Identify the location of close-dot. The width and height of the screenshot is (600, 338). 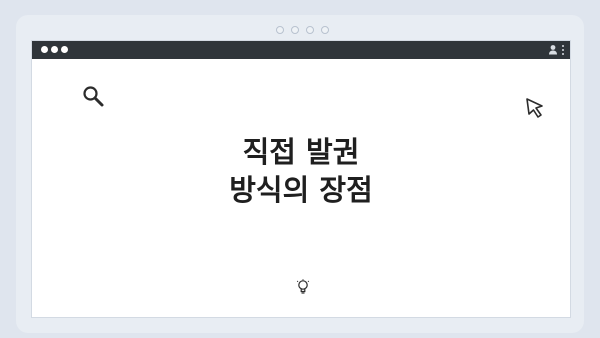
(44, 49).